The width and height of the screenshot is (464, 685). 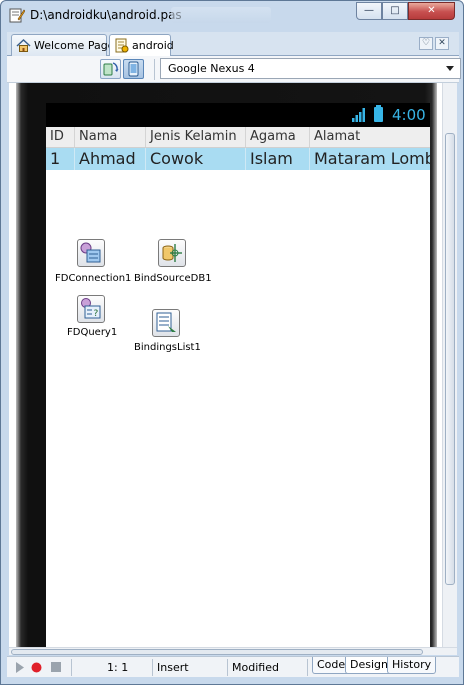 What do you see at coordinates (450, 359) in the screenshot?
I see `vertical-scroll-thumb` at bounding box center [450, 359].